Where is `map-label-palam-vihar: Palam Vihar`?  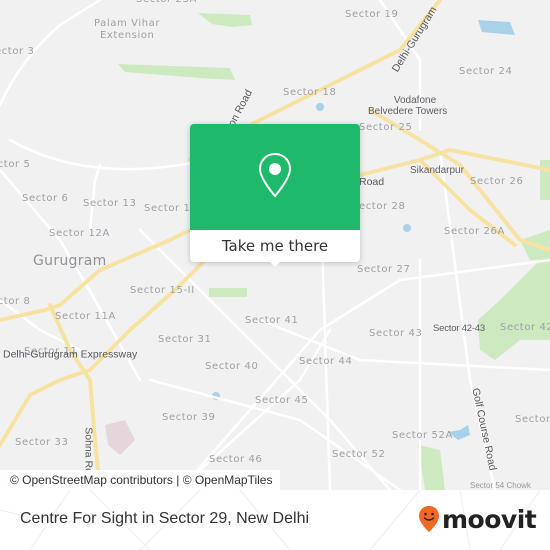 map-label-palam-vihar: Palam Vihar is located at coordinates (127, 23).